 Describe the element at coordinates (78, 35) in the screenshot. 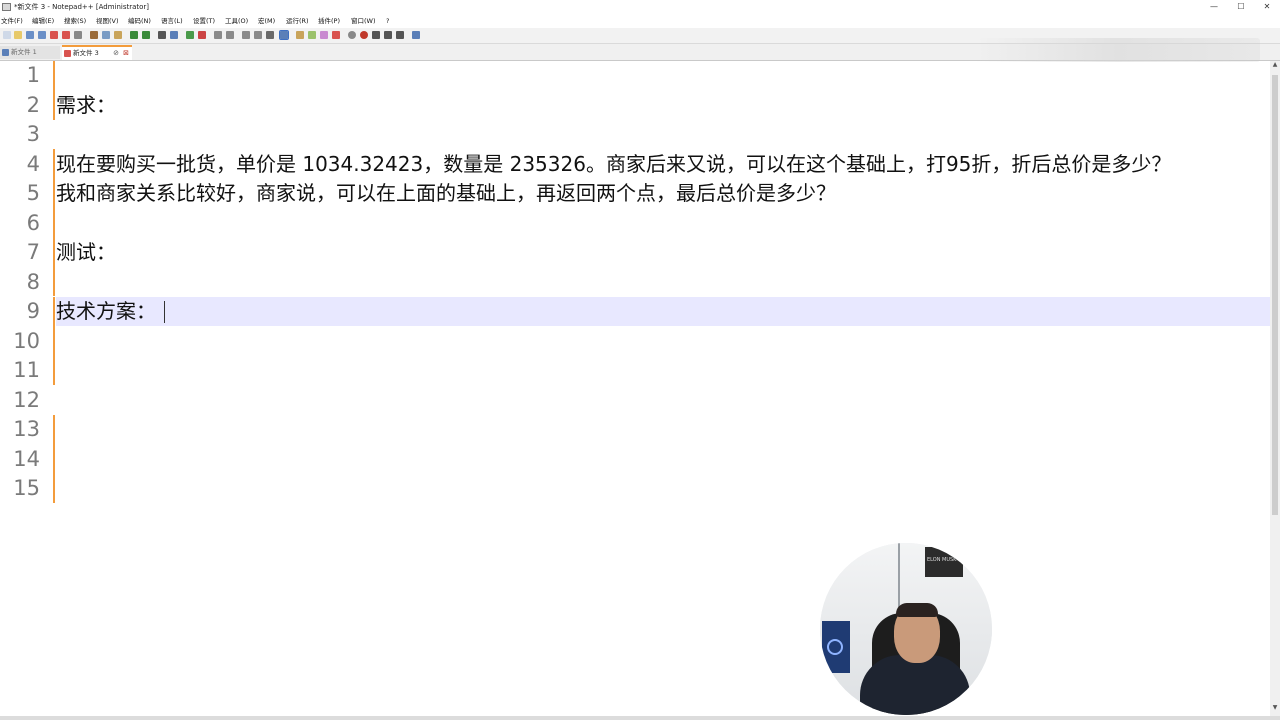

I see `print-icon` at that location.